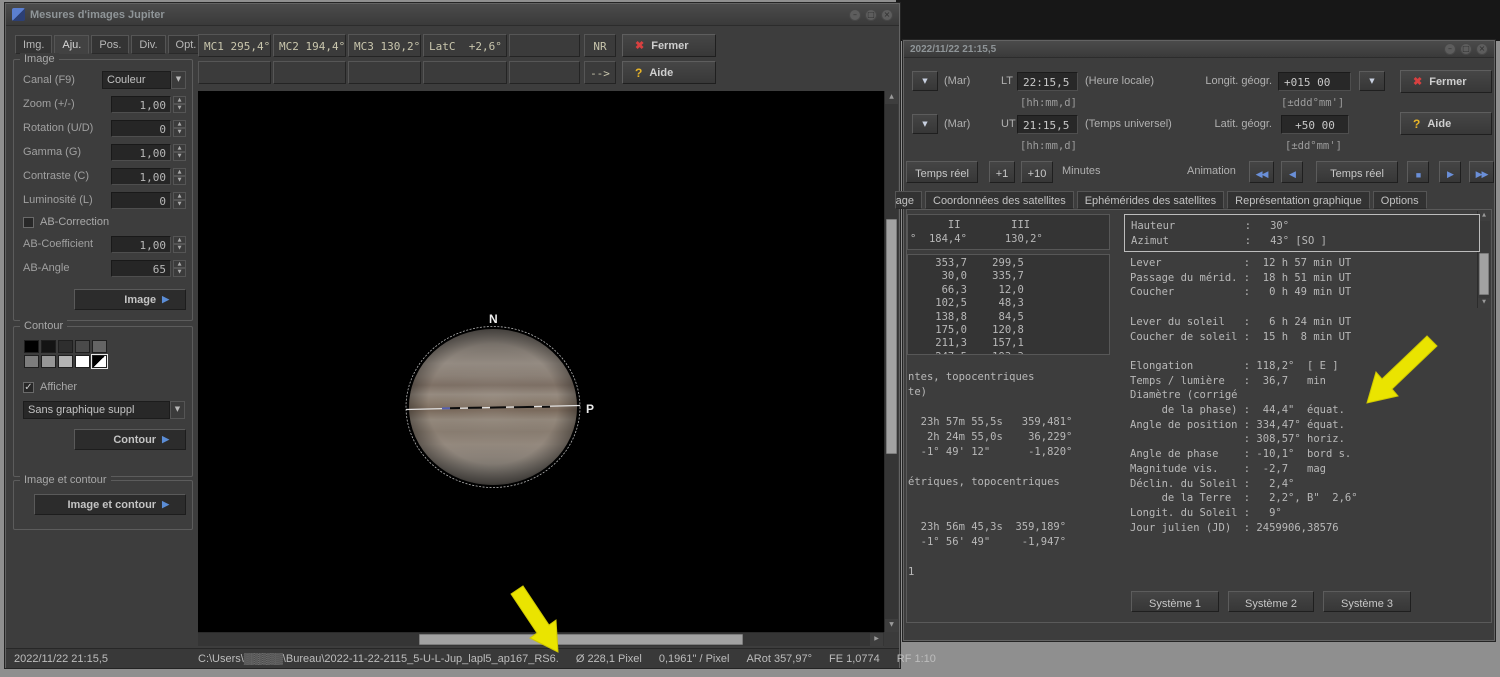 The height and width of the screenshot is (677, 1500). Describe the element at coordinates (999, 200) in the screenshot. I see `tab-coordonnees-satellites: Coordonnées des satellites` at that location.